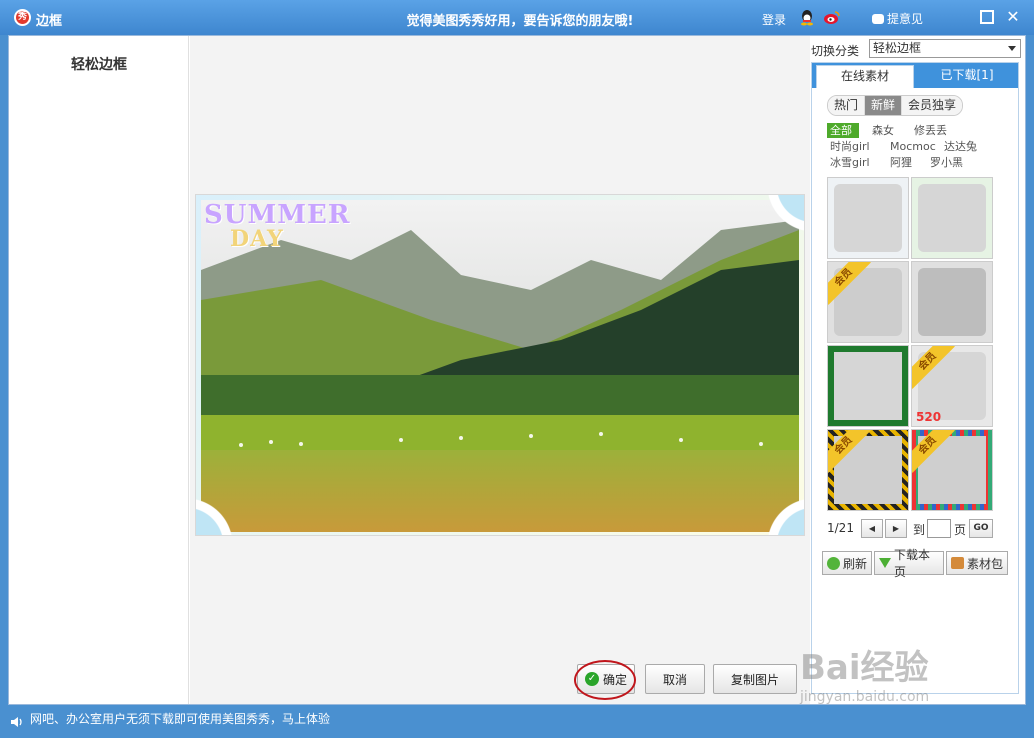  Describe the element at coordinates (857, 146) in the screenshot. I see `tag-fashion-girl: 时尚girl` at that location.